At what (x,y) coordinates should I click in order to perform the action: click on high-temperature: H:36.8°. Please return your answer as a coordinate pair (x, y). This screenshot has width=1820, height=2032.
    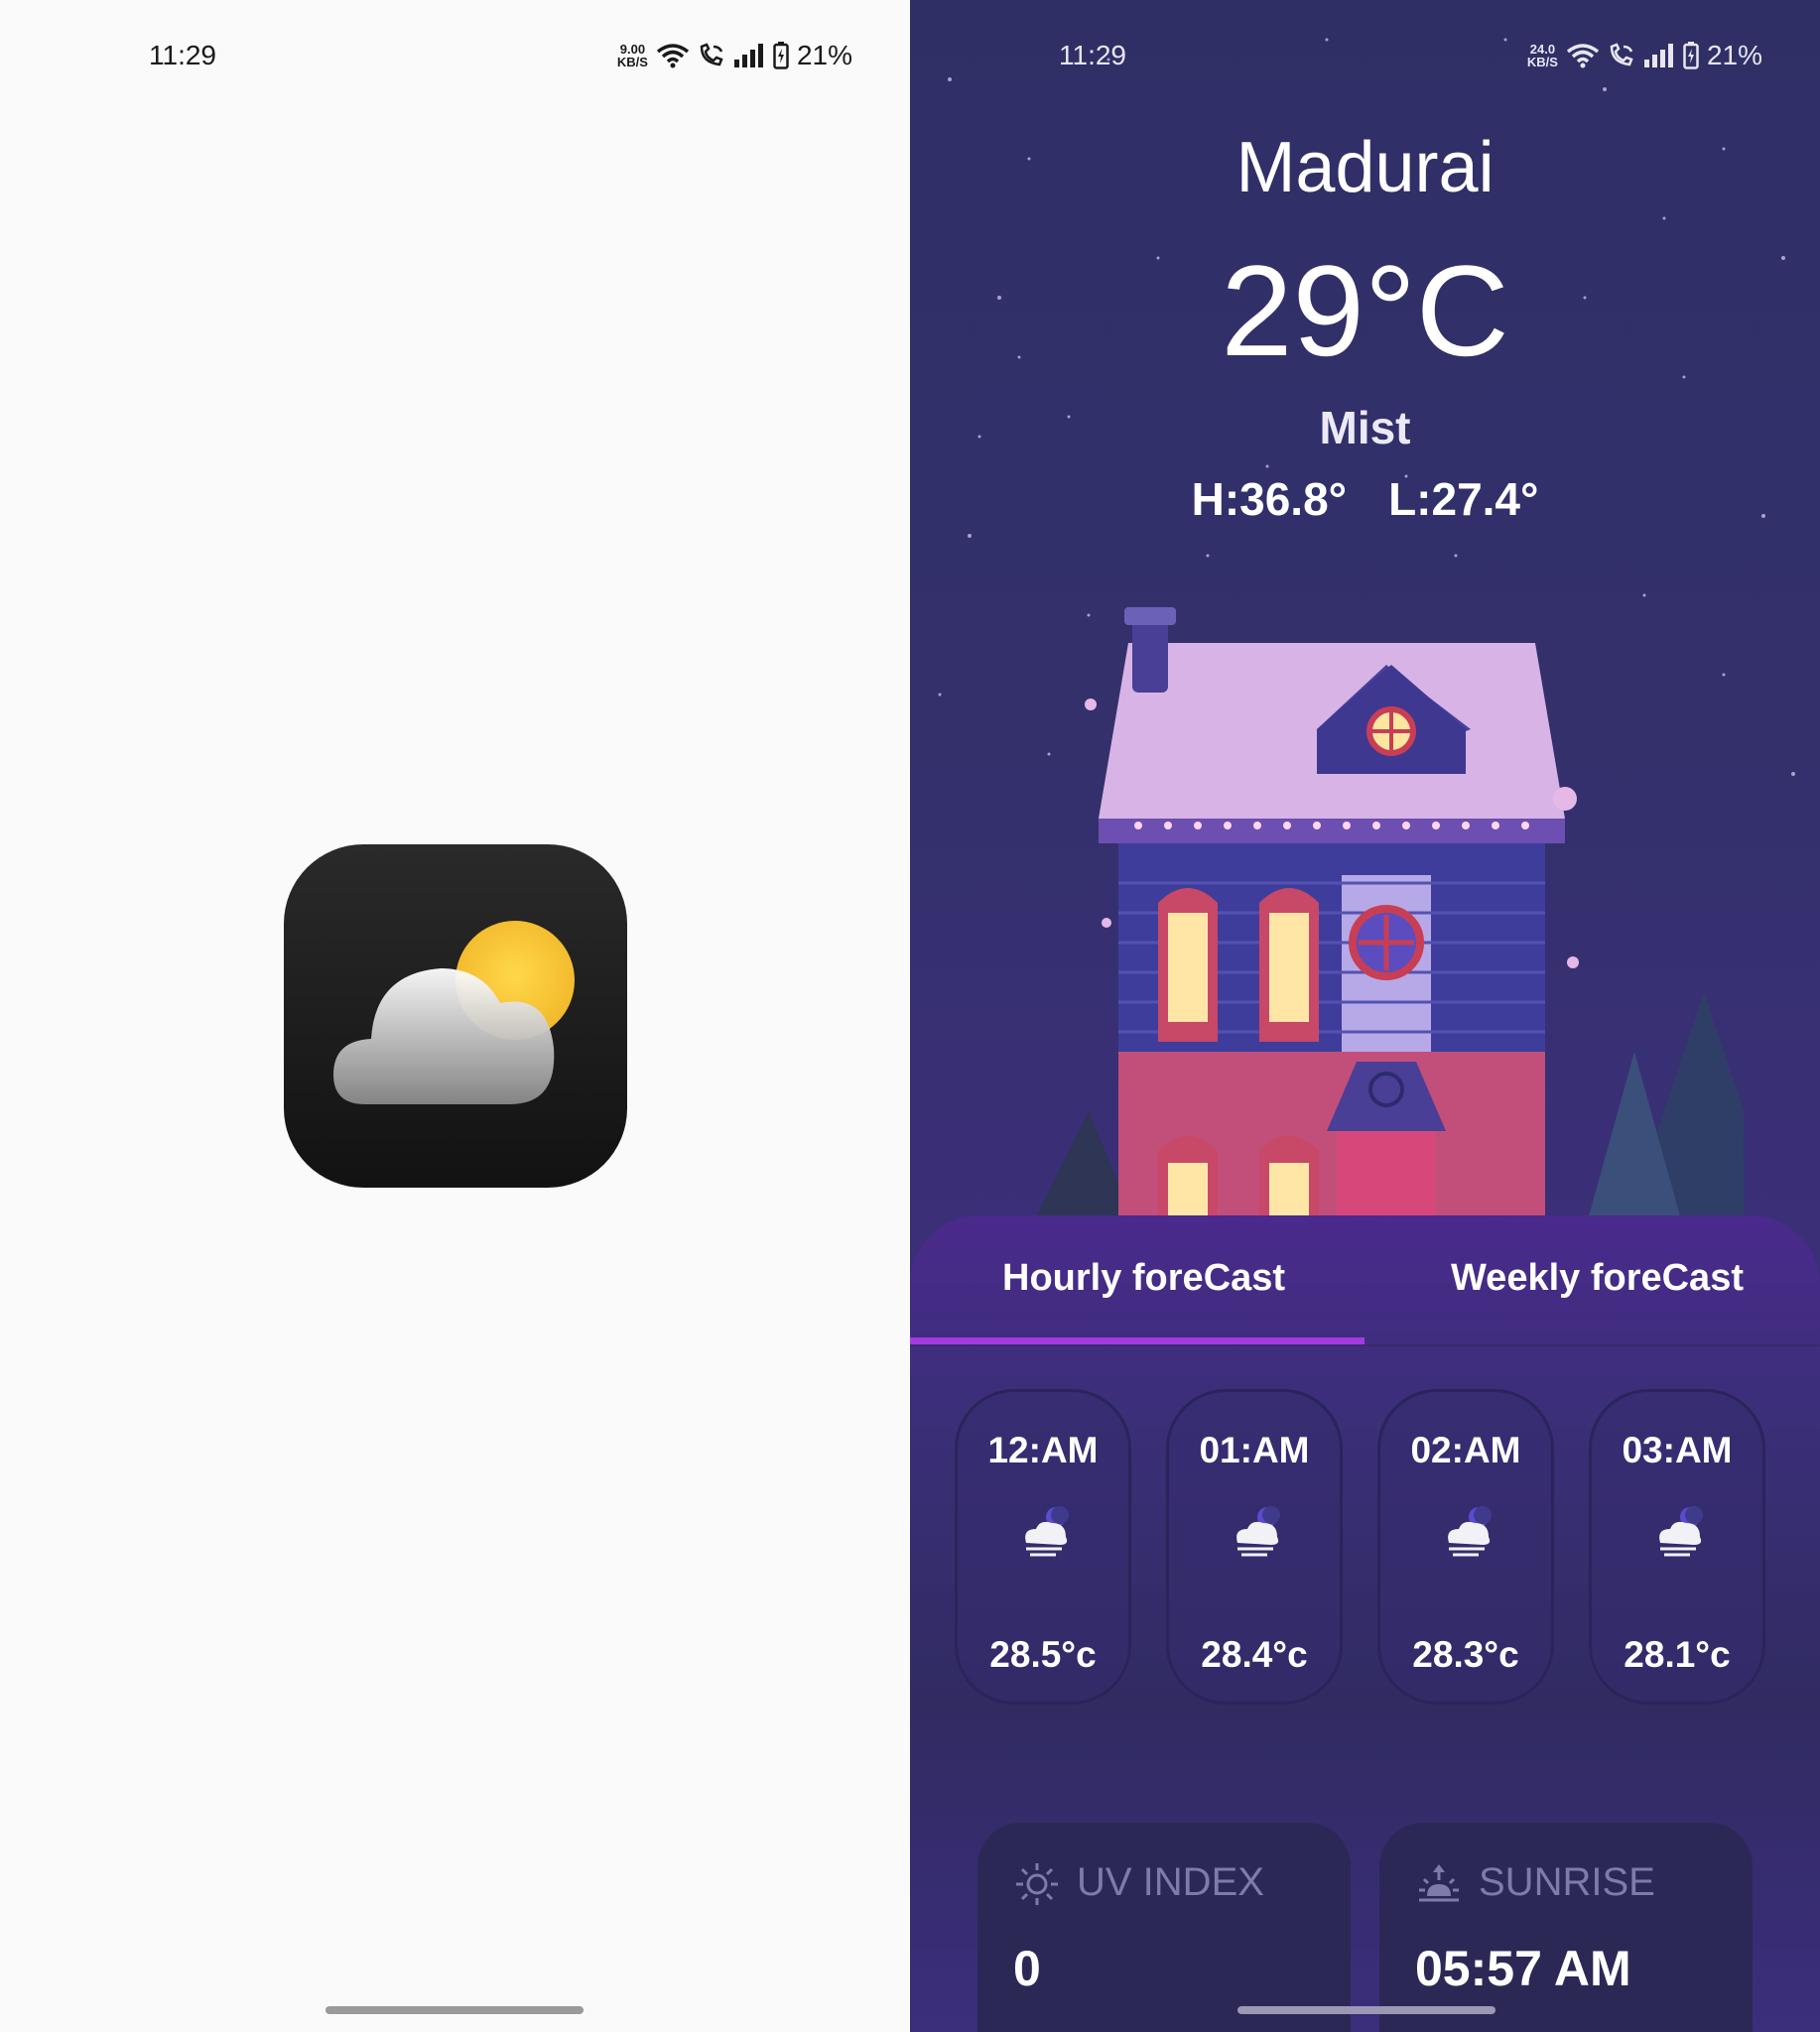
    Looking at the image, I should click on (1269, 499).